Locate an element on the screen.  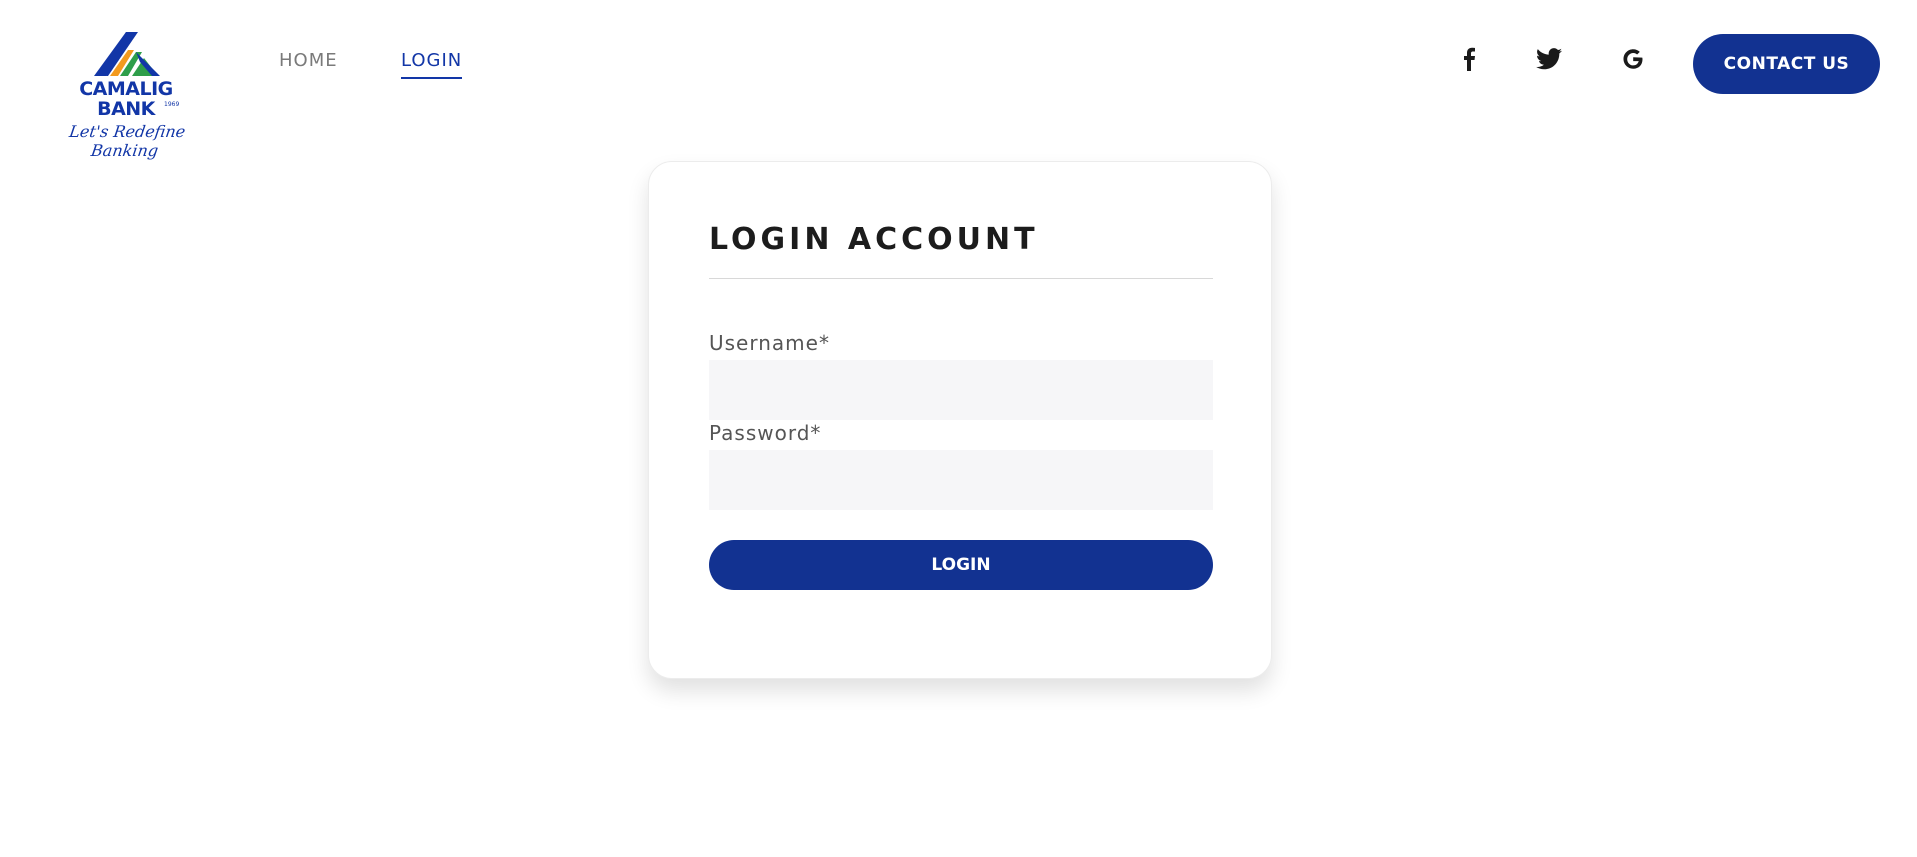
username-label: Username* is located at coordinates (769, 343).